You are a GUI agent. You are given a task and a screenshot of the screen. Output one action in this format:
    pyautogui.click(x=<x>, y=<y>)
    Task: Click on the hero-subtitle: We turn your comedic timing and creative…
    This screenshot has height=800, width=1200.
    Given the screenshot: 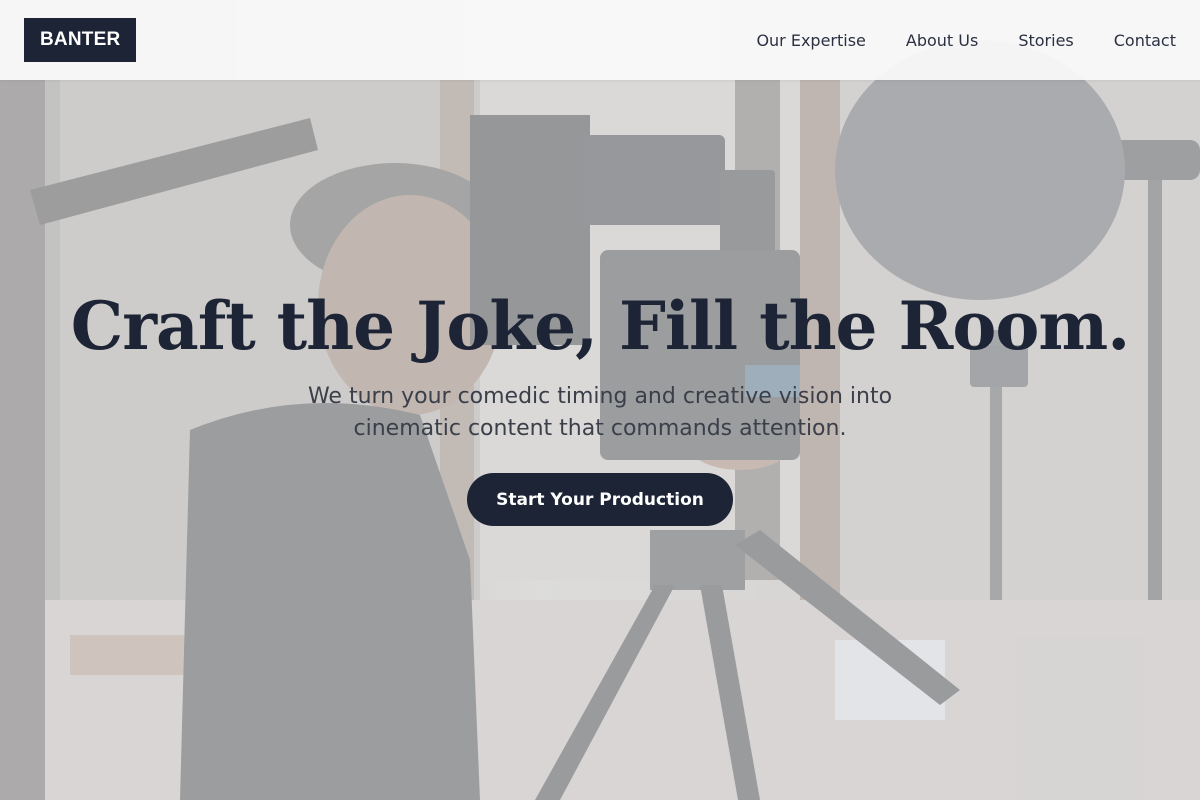 What is the action you would take?
    pyautogui.click(x=600, y=412)
    